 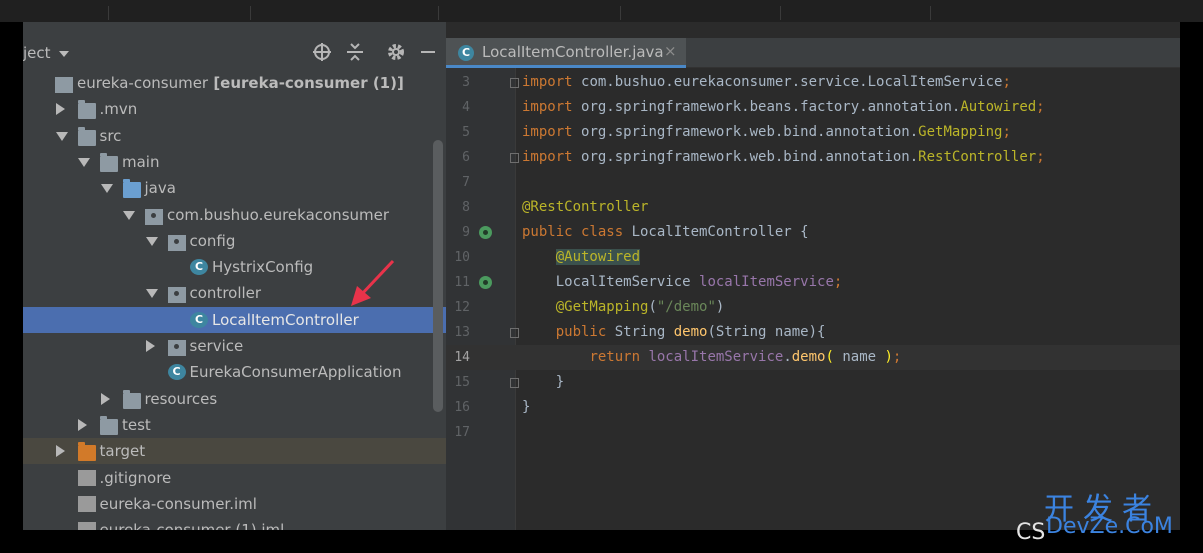 I want to click on tree-item-mvn: .mvn, so click(x=234, y=109).